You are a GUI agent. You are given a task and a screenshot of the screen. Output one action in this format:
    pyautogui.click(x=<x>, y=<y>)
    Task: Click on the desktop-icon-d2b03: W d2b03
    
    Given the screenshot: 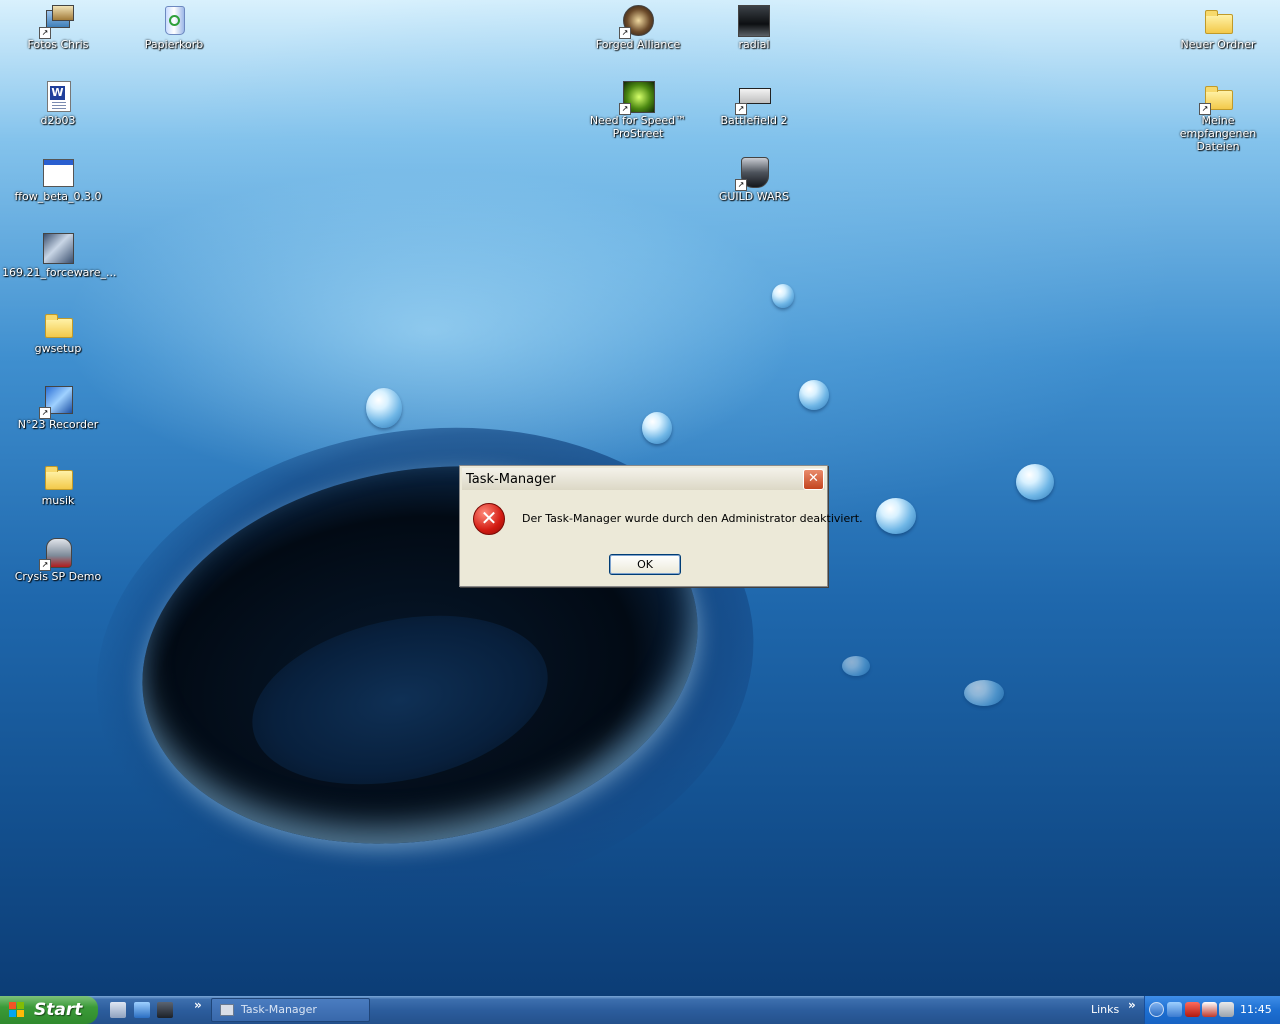 What is the action you would take?
    pyautogui.click(x=58, y=103)
    